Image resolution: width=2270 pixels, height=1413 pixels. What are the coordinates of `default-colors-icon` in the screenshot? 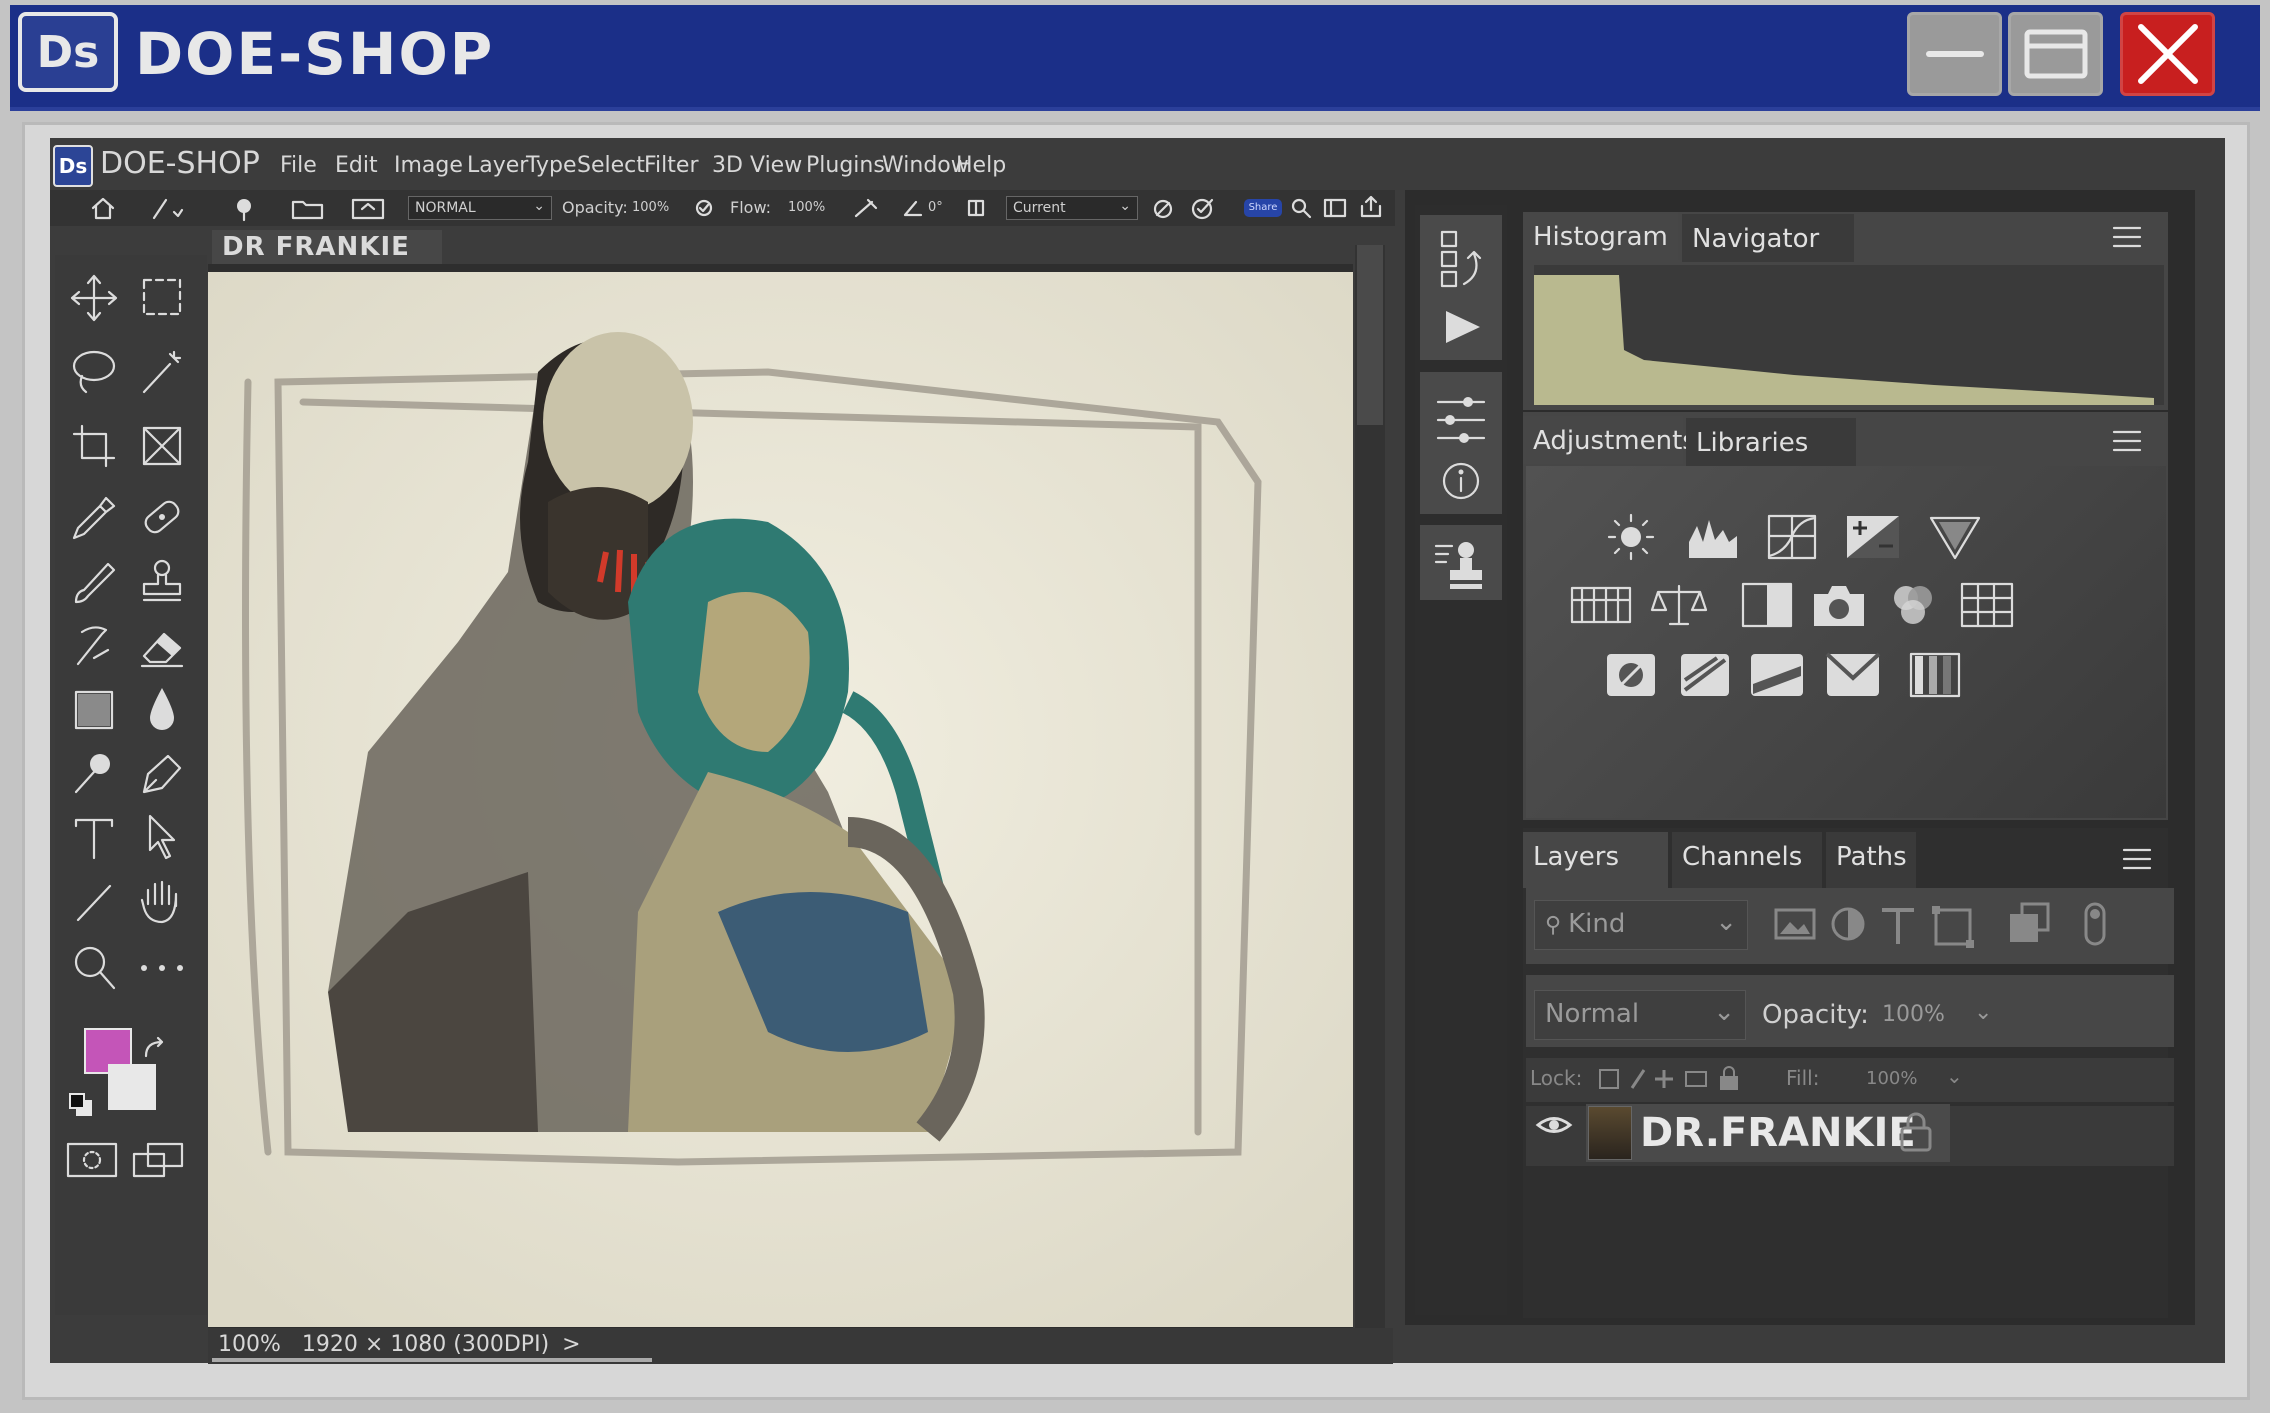 It's located at (81, 1105).